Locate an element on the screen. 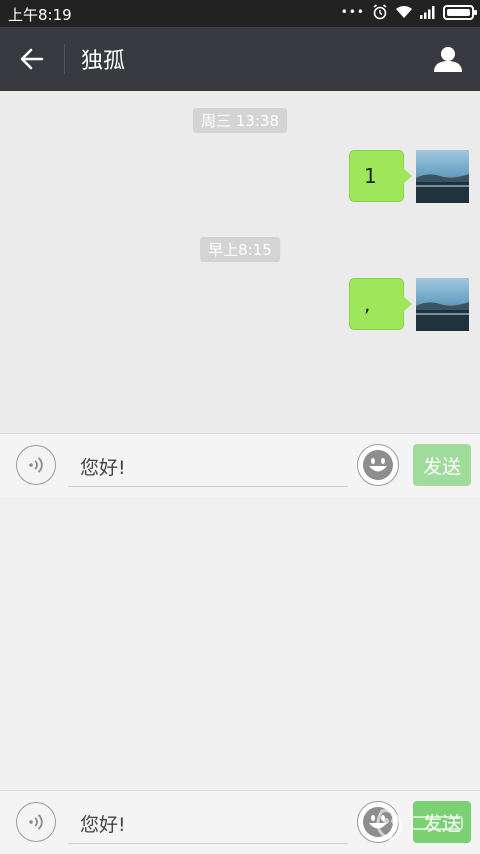  message-bubble: 1 is located at coordinates (380, 176).